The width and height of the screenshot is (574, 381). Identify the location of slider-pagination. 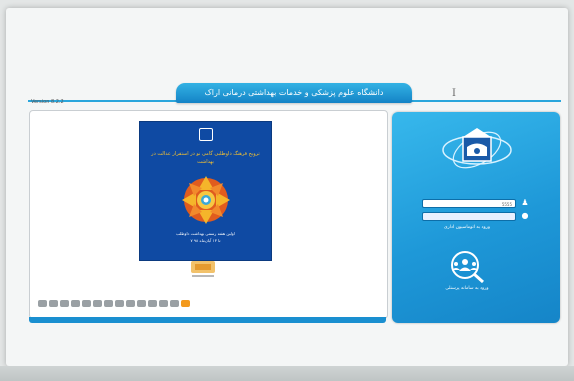
(114, 303).